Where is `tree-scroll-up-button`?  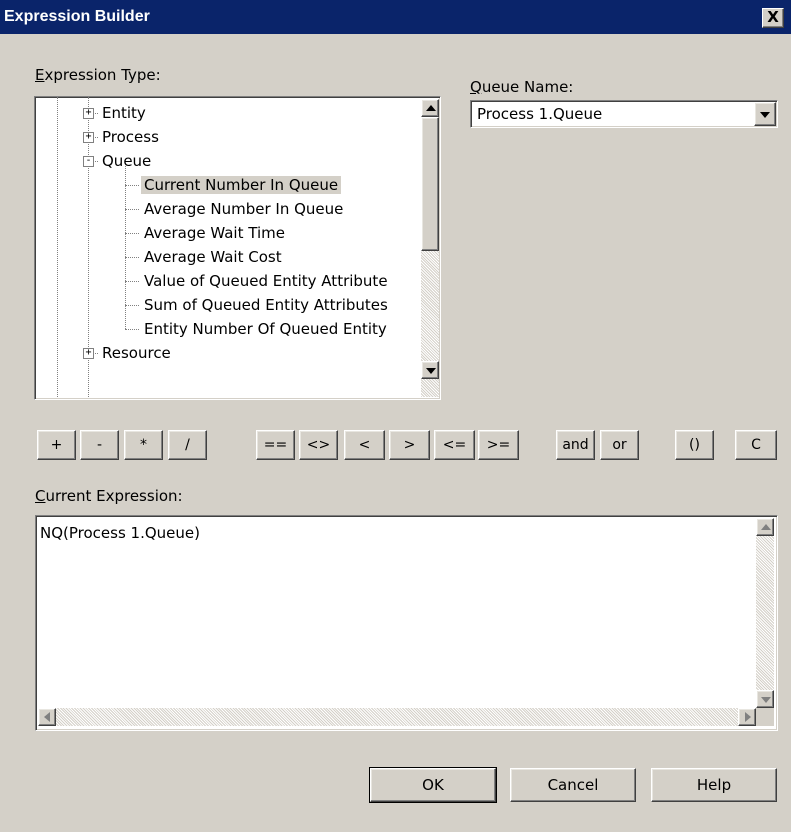
tree-scroll-up-button is located at coordinates (430, 108).